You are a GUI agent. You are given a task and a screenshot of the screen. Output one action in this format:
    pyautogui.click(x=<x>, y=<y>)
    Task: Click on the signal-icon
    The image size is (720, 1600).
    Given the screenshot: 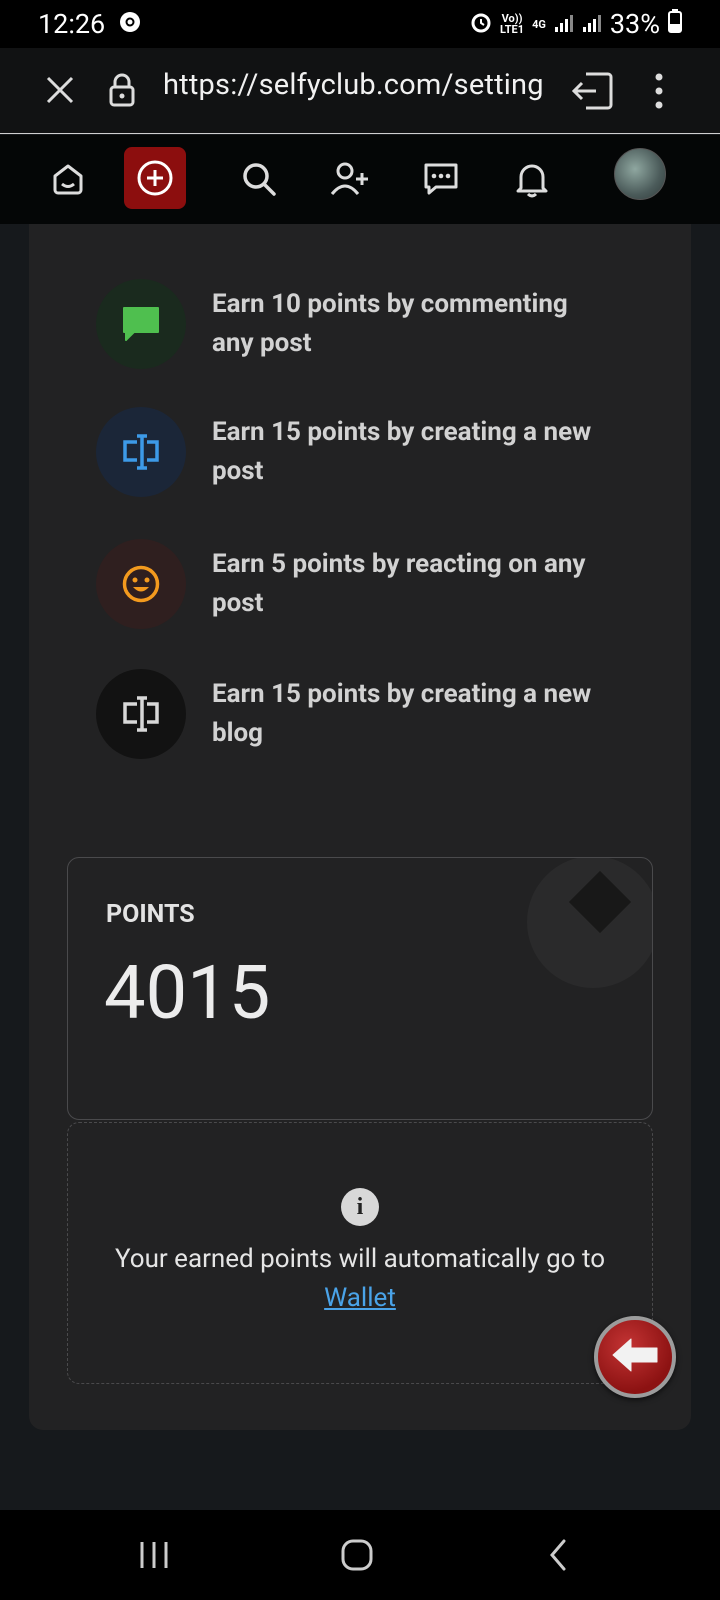 What is the action you would take?
    pyautogui.click(x=564, y=24)
    